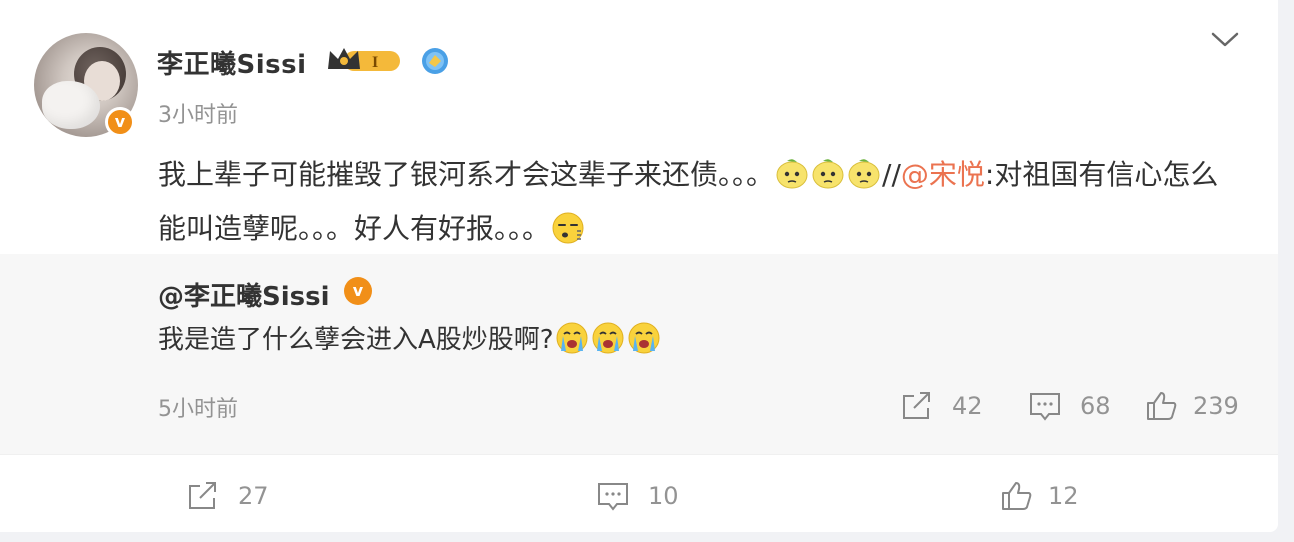 This screenshot has height=542, width=1294. What do you see at coordinates (967, 406) in the screenshot?
I see `repost-share-count: 42` at bounding box center [967, 406].